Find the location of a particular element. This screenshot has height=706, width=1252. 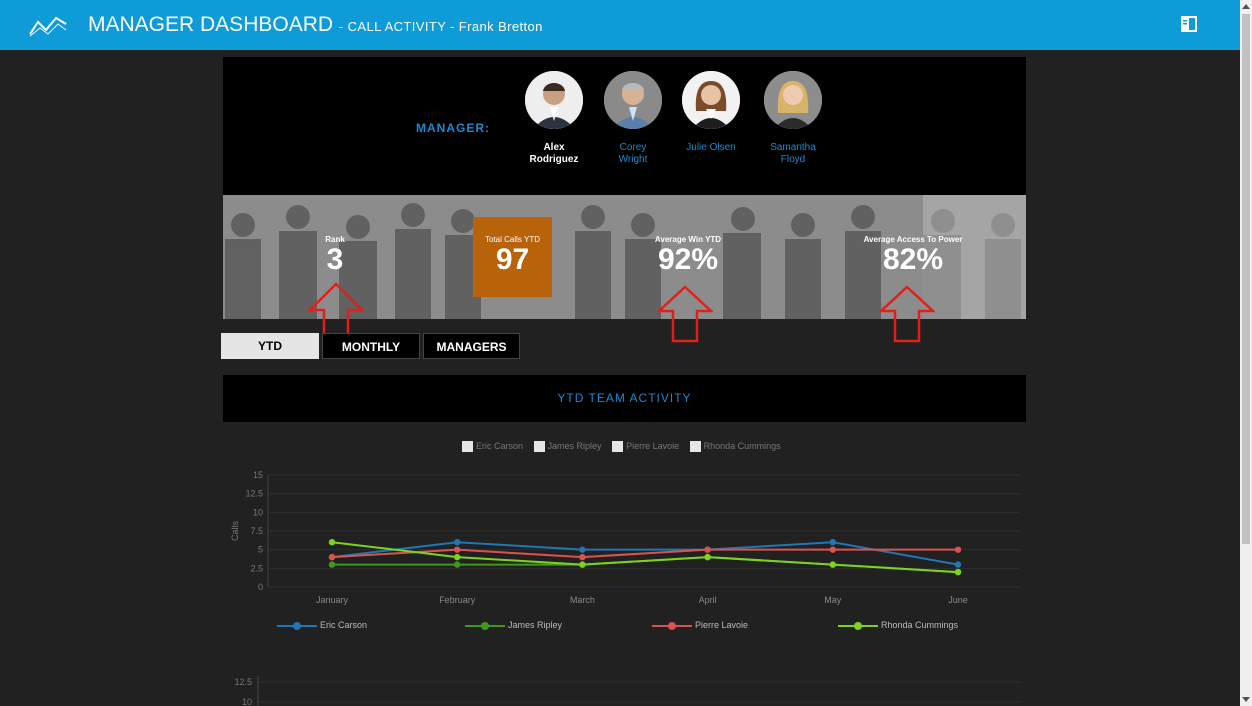

page-scrollbar is located at coordinates (1246, 353).